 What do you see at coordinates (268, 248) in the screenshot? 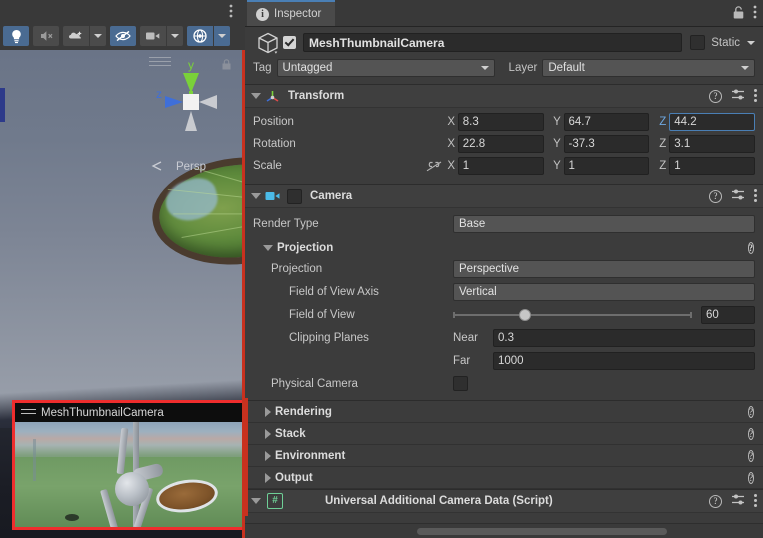
I see `projection-foldout-icon` at bounding box center [268, 248].